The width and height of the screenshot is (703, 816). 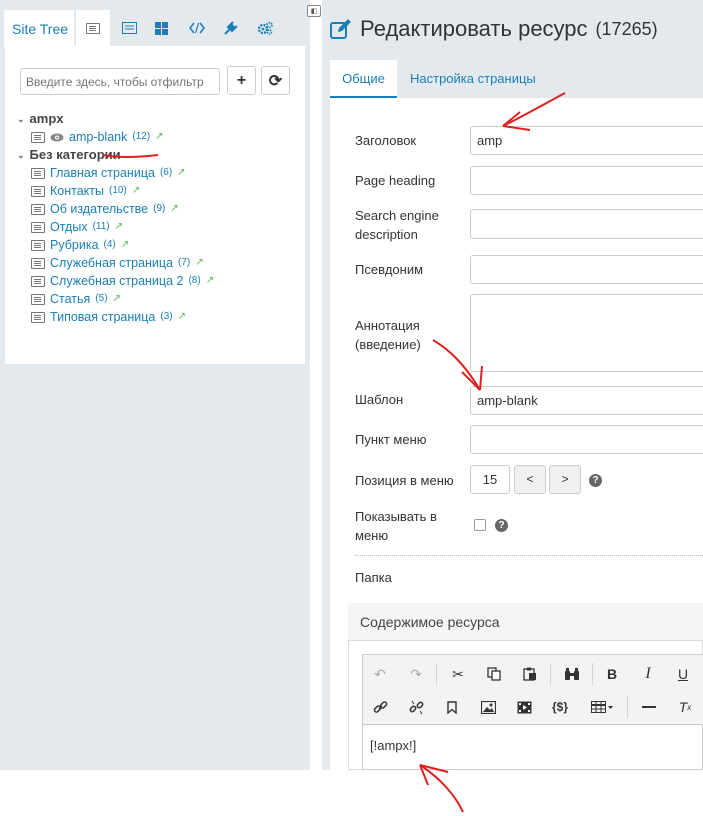 I want to click on unlink-icon, so click(x=416, y=707).